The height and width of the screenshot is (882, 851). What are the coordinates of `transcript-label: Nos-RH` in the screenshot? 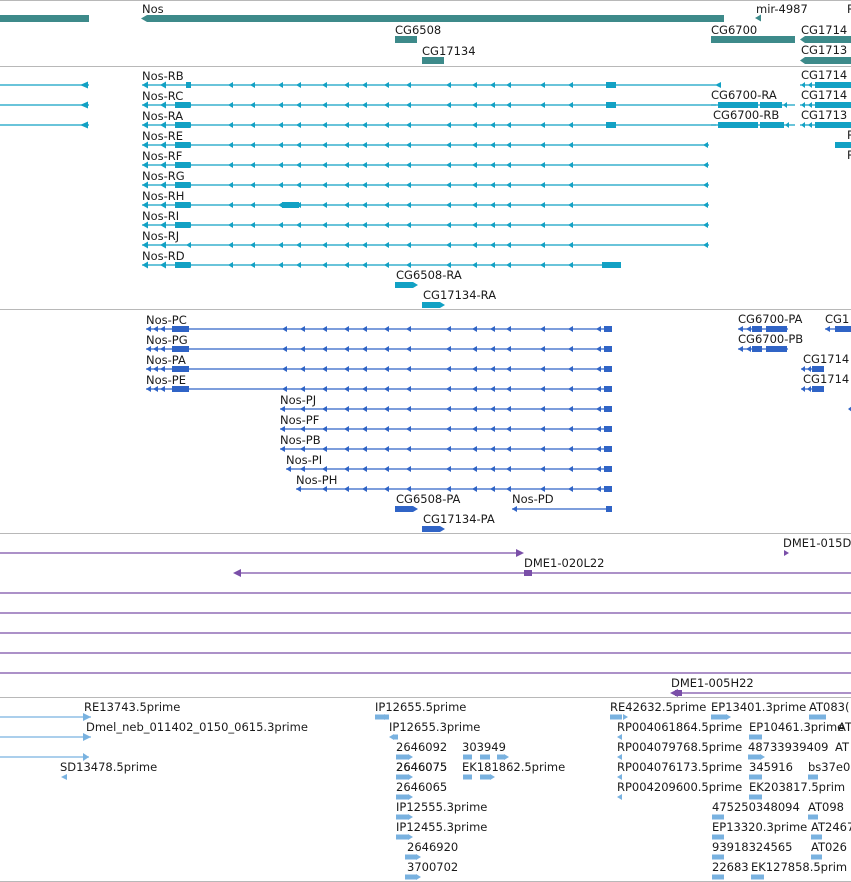 It's located at (163, 196).